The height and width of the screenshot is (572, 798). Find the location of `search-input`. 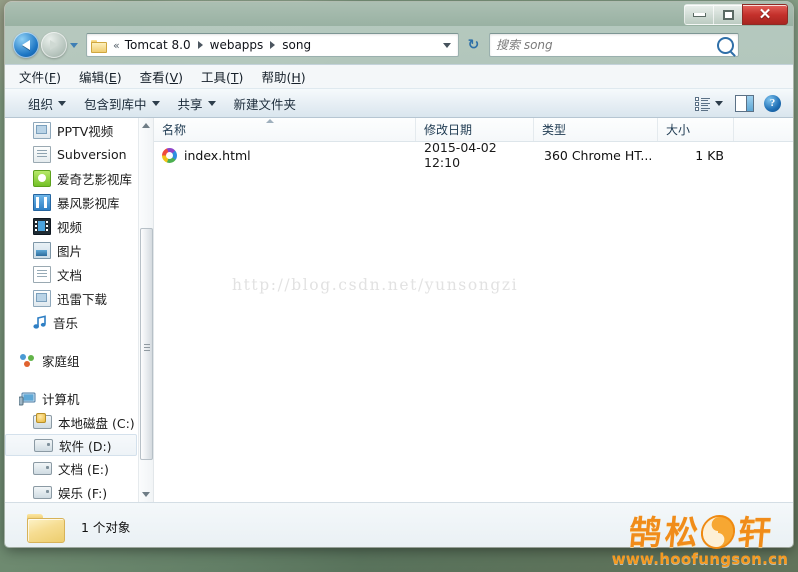

search-input is located at coordinates (605, 45).